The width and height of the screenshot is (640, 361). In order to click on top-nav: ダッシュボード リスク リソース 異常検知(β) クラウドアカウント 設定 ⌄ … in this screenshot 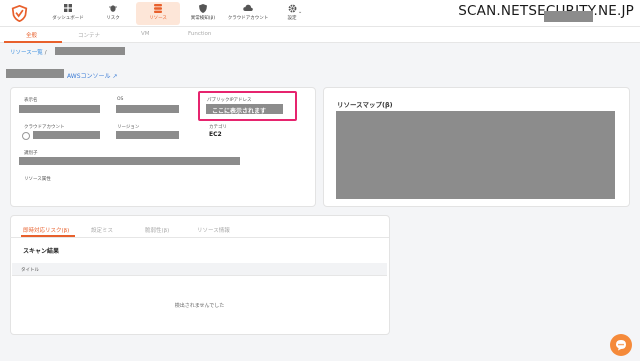, I will do `click(320, 13)`.